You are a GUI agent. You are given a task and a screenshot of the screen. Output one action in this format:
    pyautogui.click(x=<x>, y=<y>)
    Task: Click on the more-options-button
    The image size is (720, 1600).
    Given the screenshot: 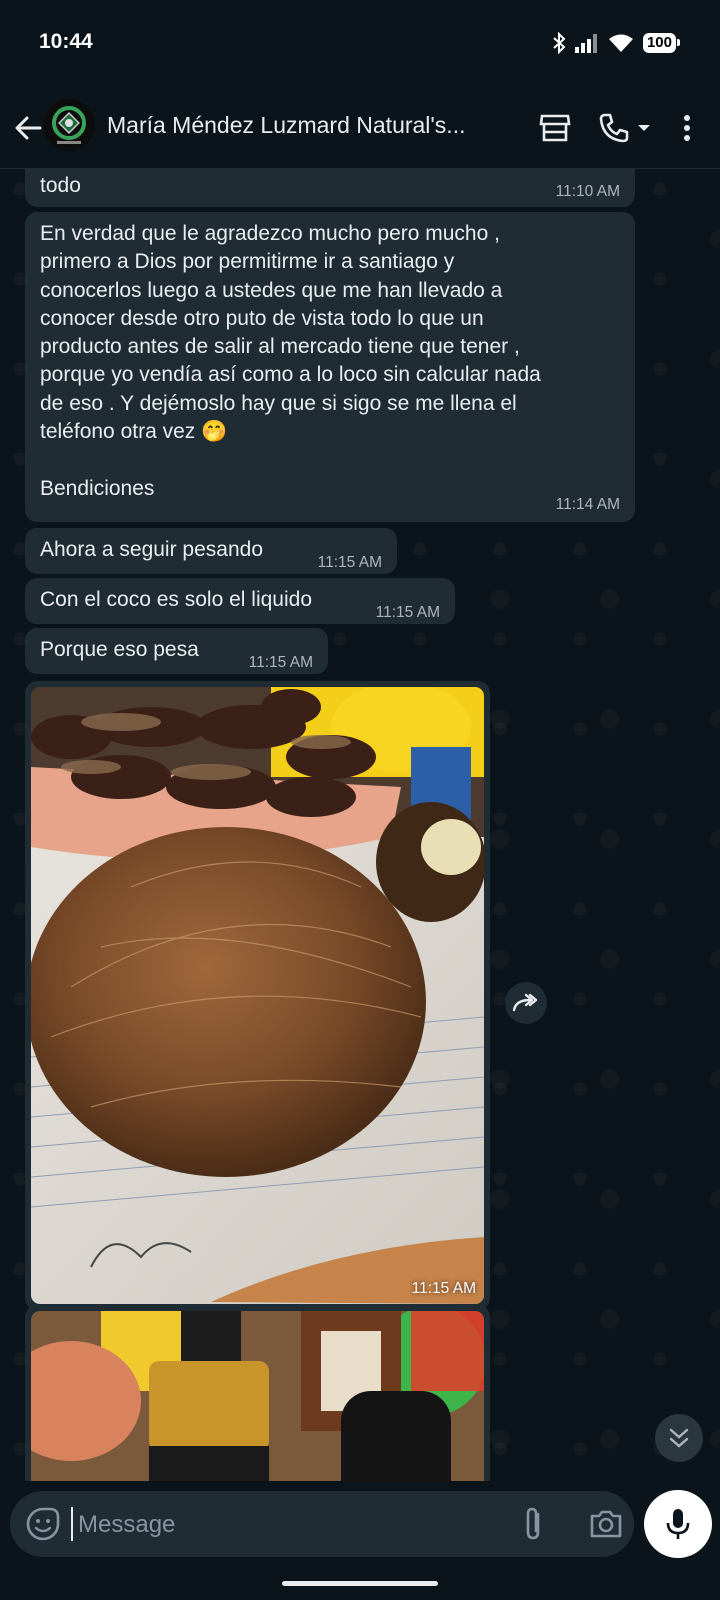 What is the action you would take?
    pyautogui.click(x=687, y=128)
    